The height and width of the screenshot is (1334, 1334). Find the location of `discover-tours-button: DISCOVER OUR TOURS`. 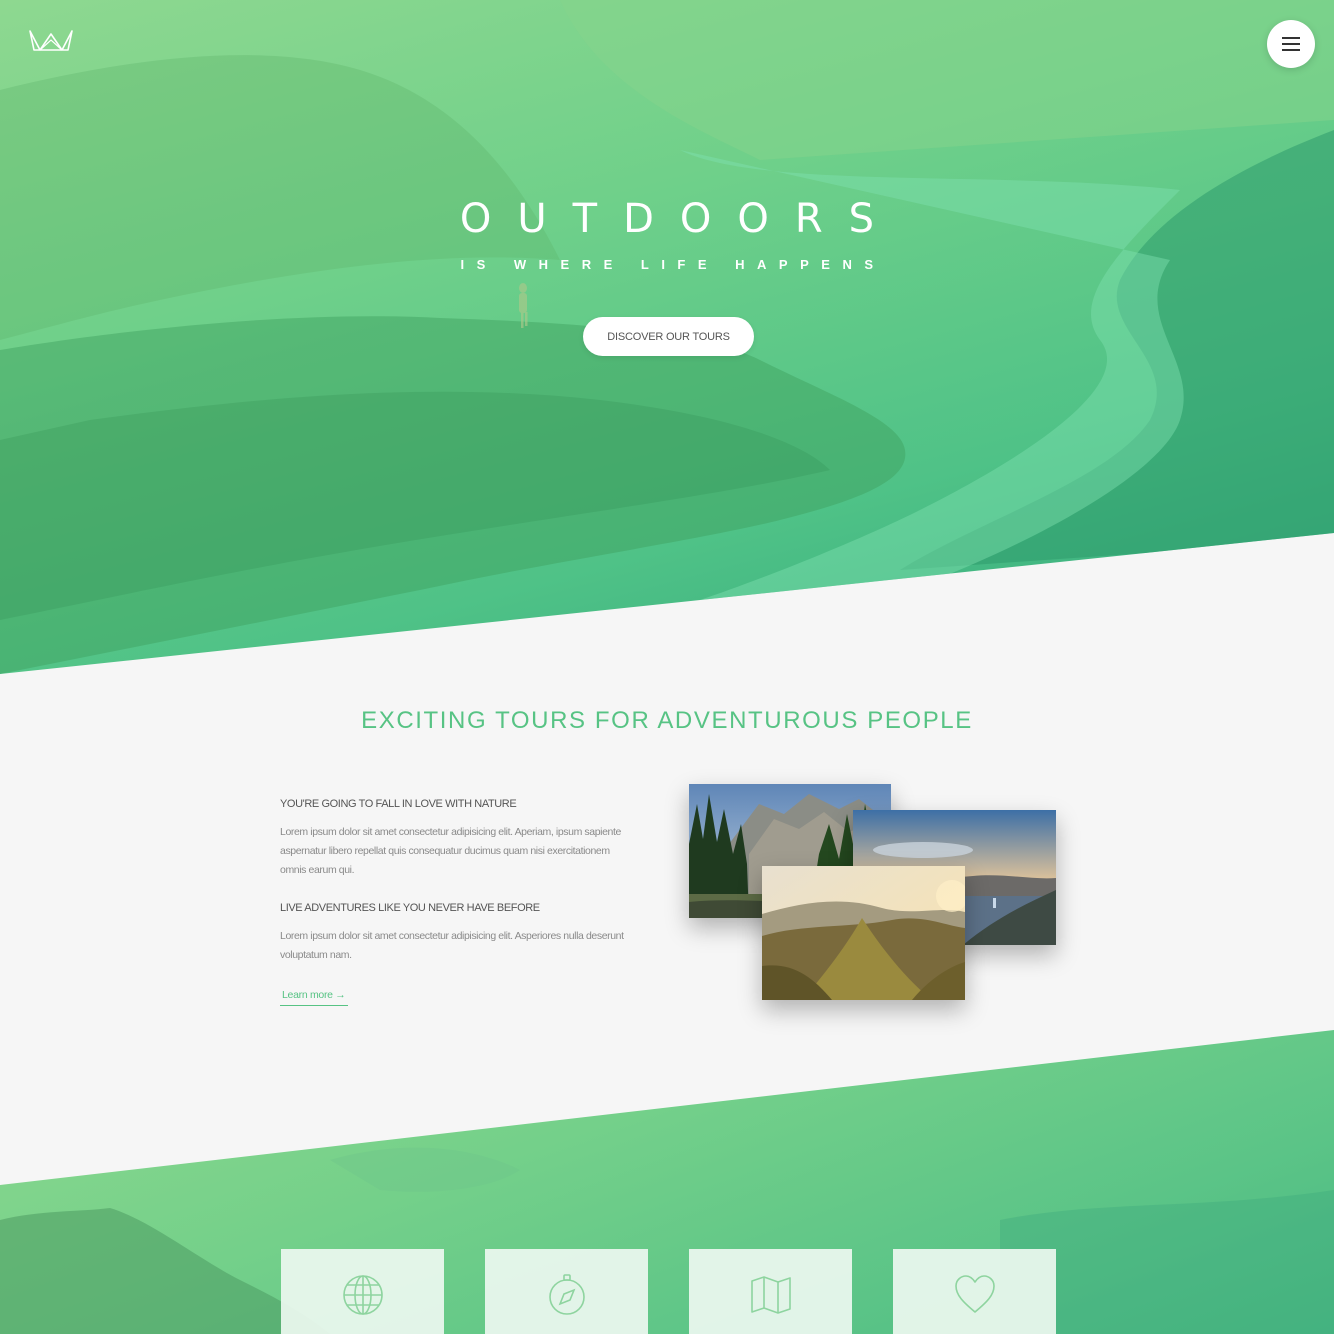

discover-tours-button: DISCOVER OUR TOURS is located at coordinates (668, 336).